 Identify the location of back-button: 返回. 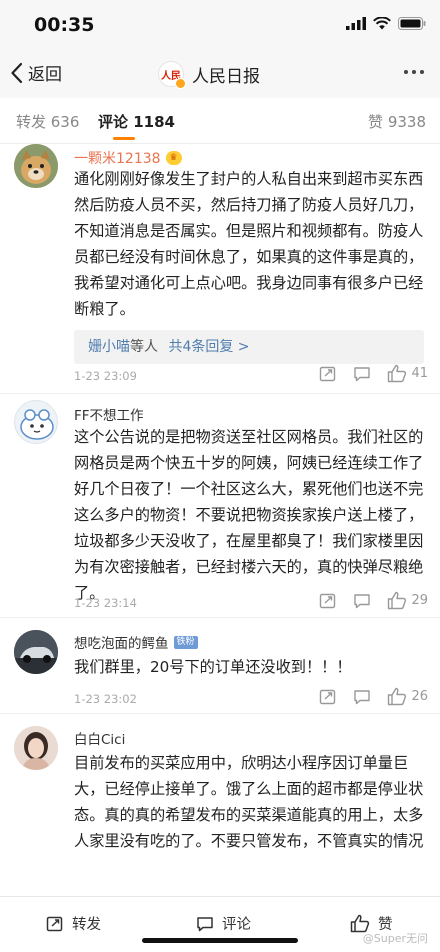
(36, 72).